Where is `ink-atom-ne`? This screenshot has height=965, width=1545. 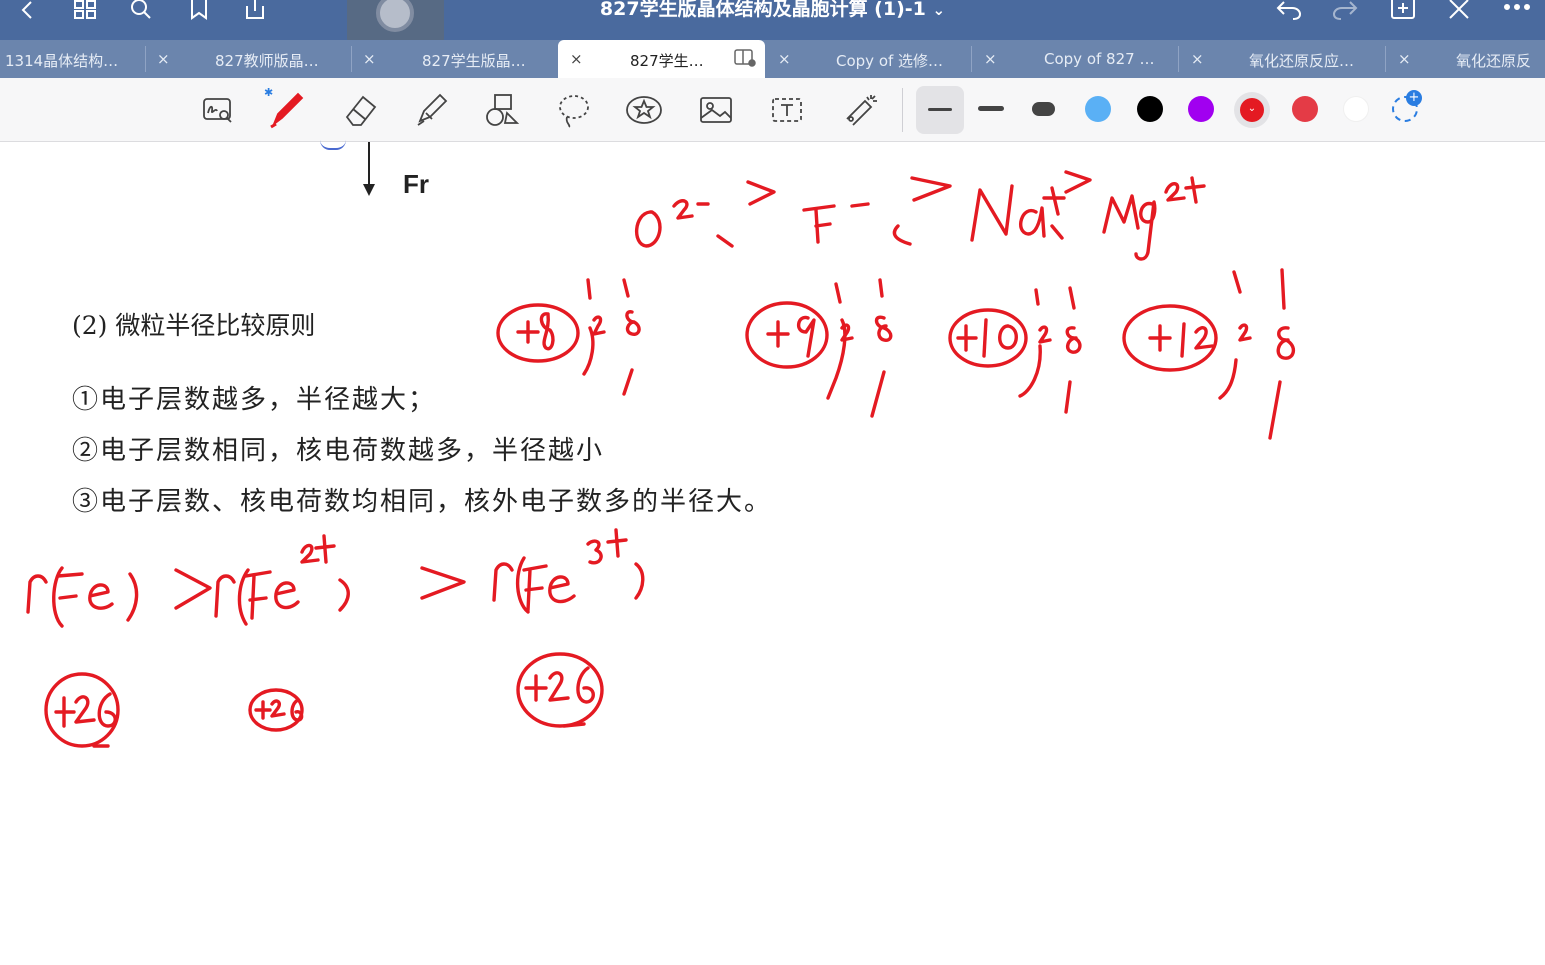
ink-atom-ne is located at coordinates (1015, 350).